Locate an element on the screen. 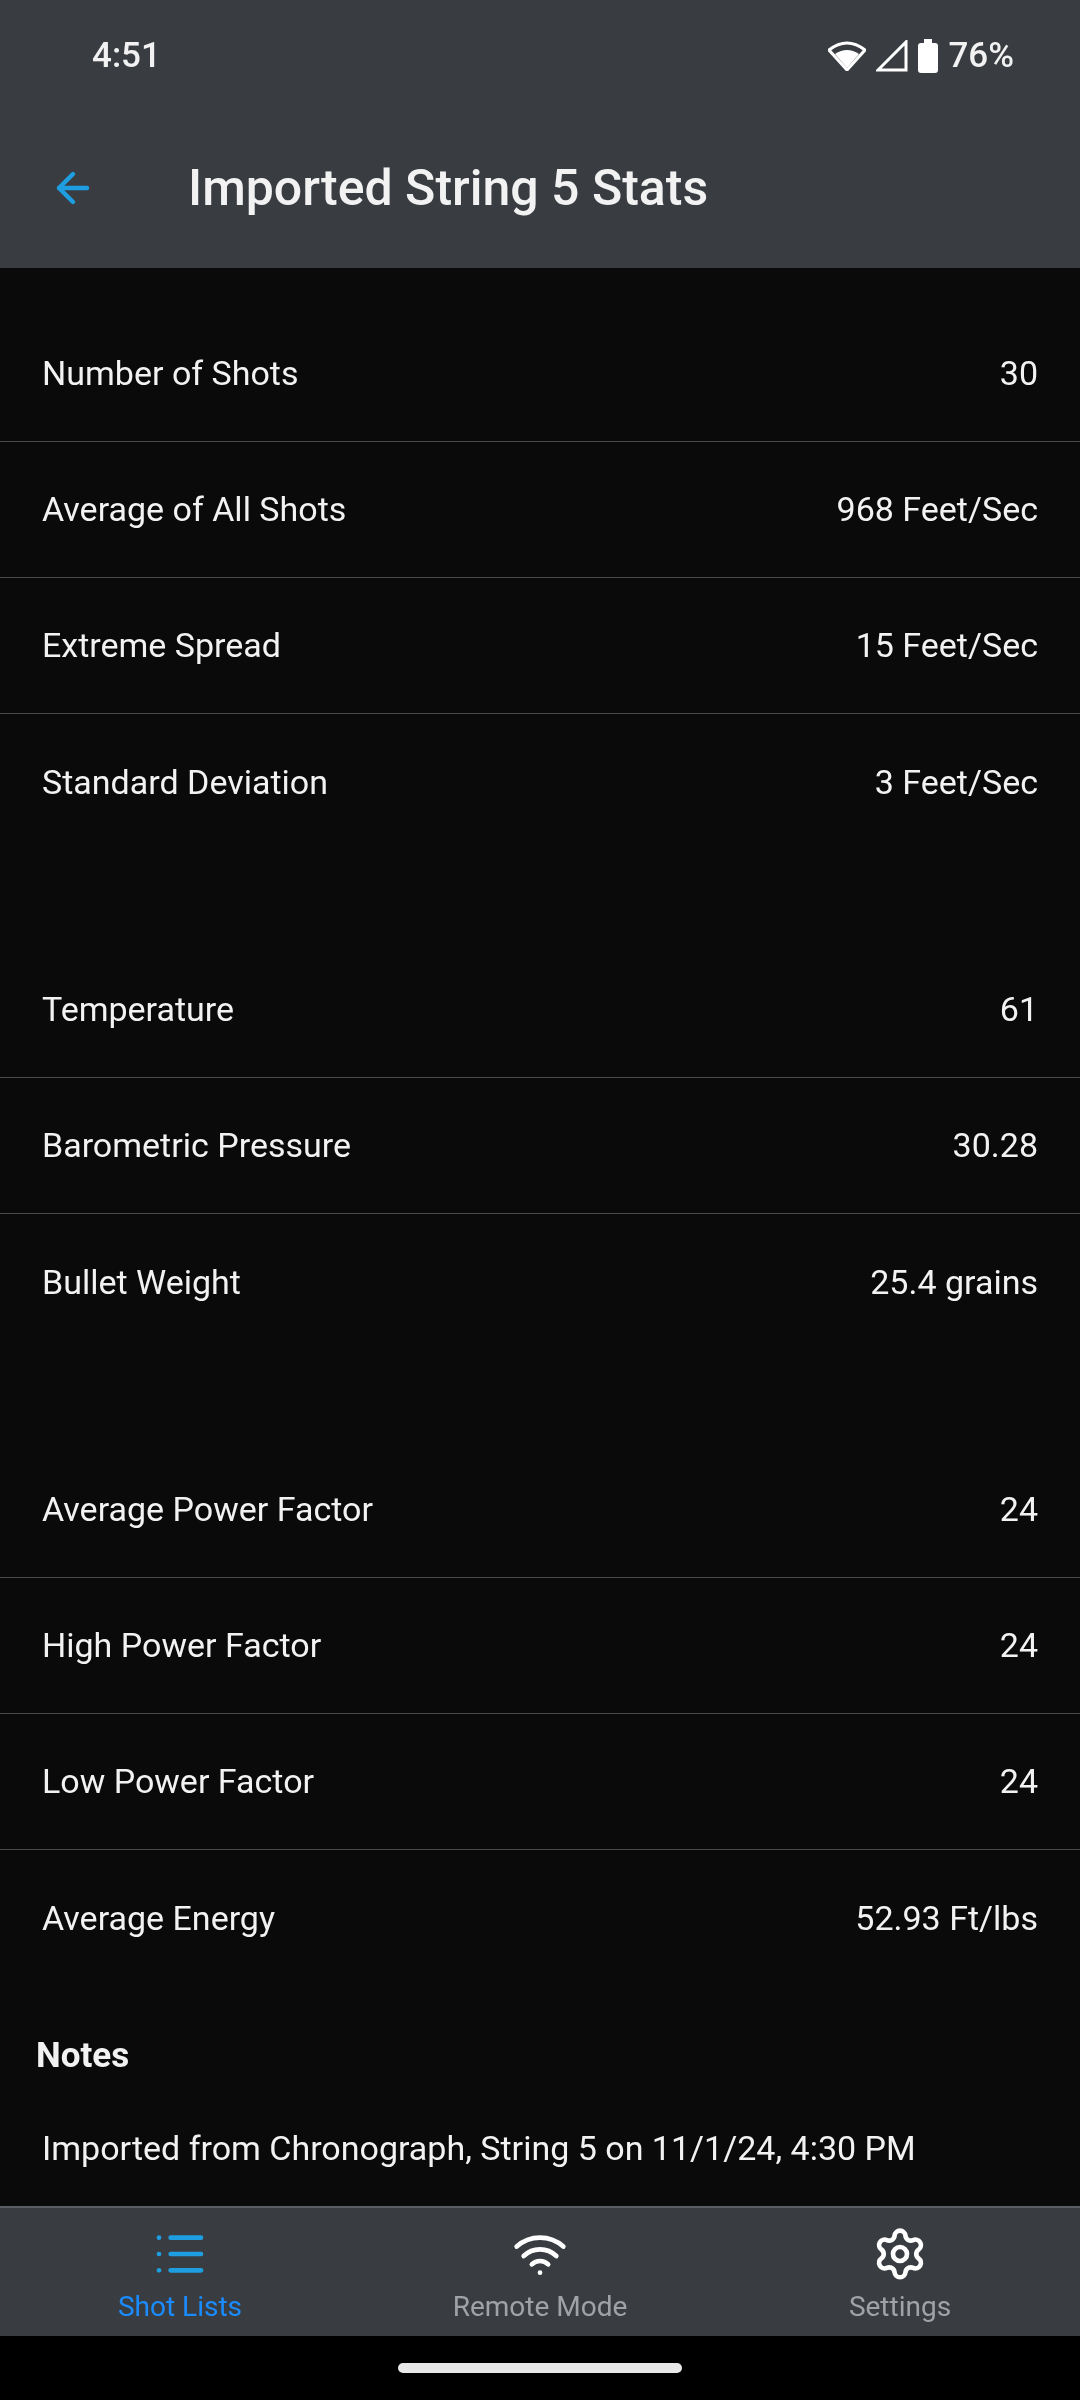  nav-tab: Remote Mode is located at coordinates (540, 2272).